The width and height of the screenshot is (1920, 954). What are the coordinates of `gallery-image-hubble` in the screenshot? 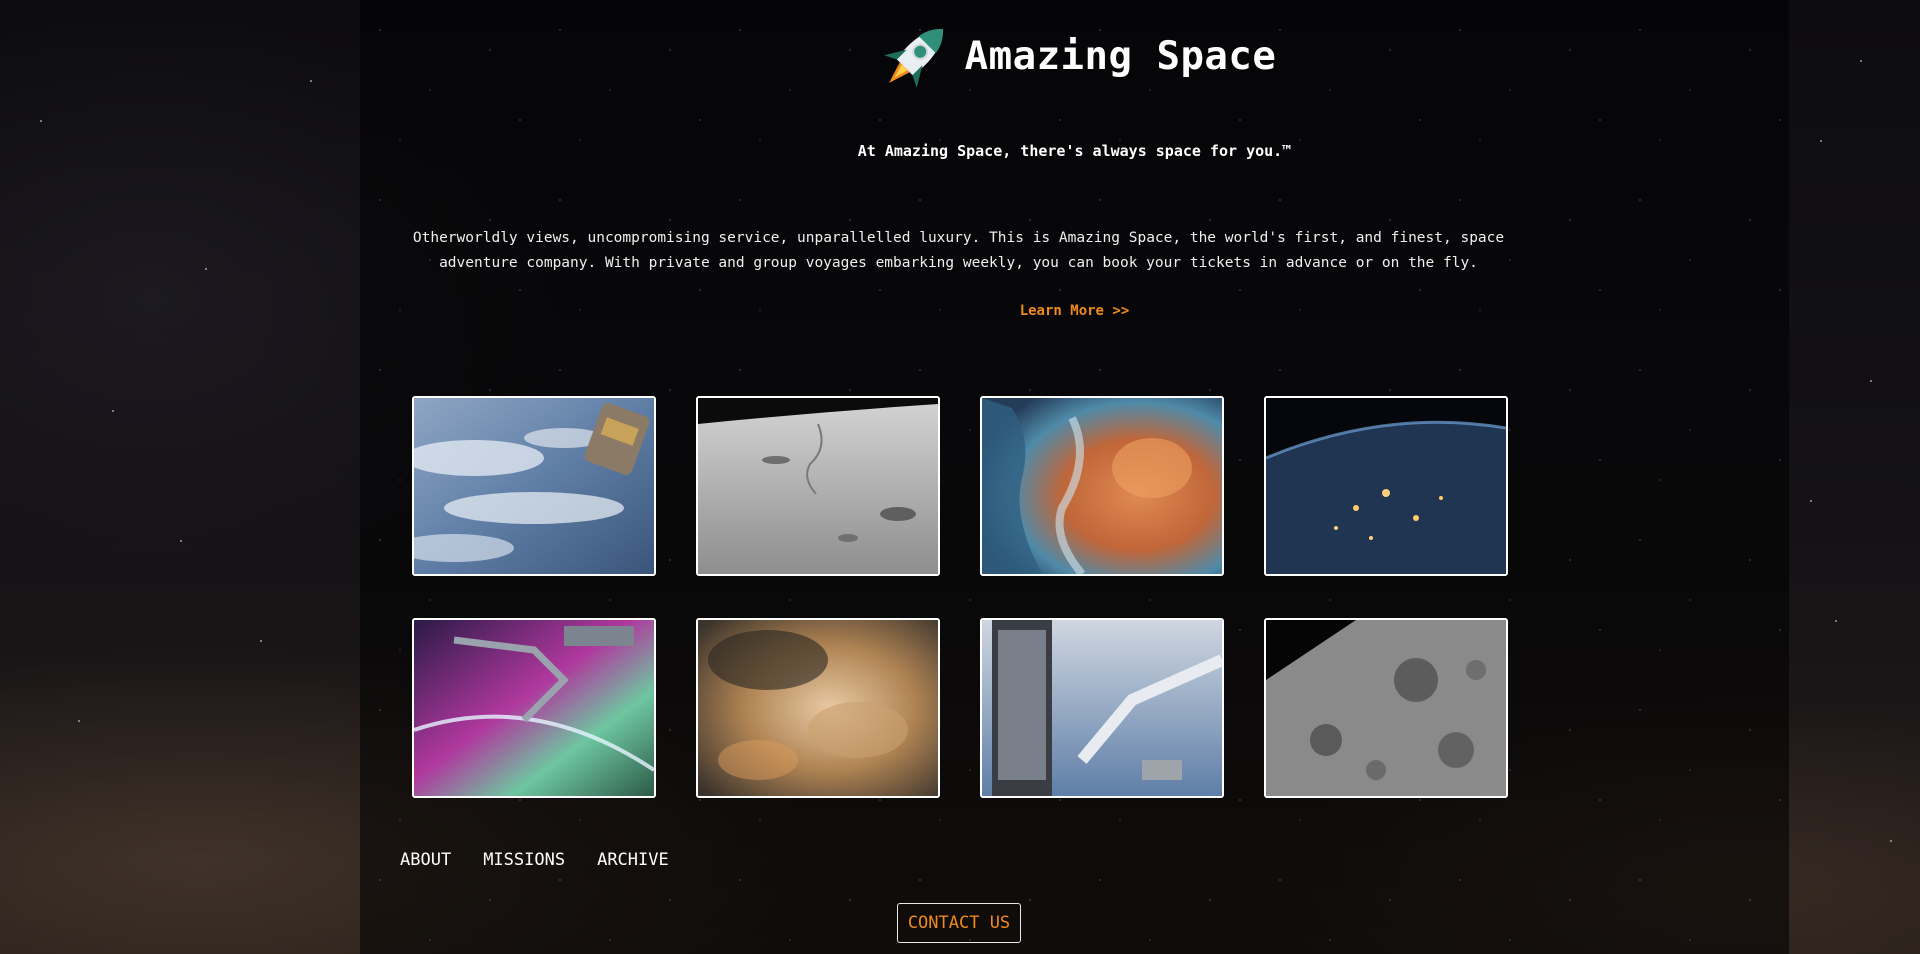 It's located at (1102, 708).